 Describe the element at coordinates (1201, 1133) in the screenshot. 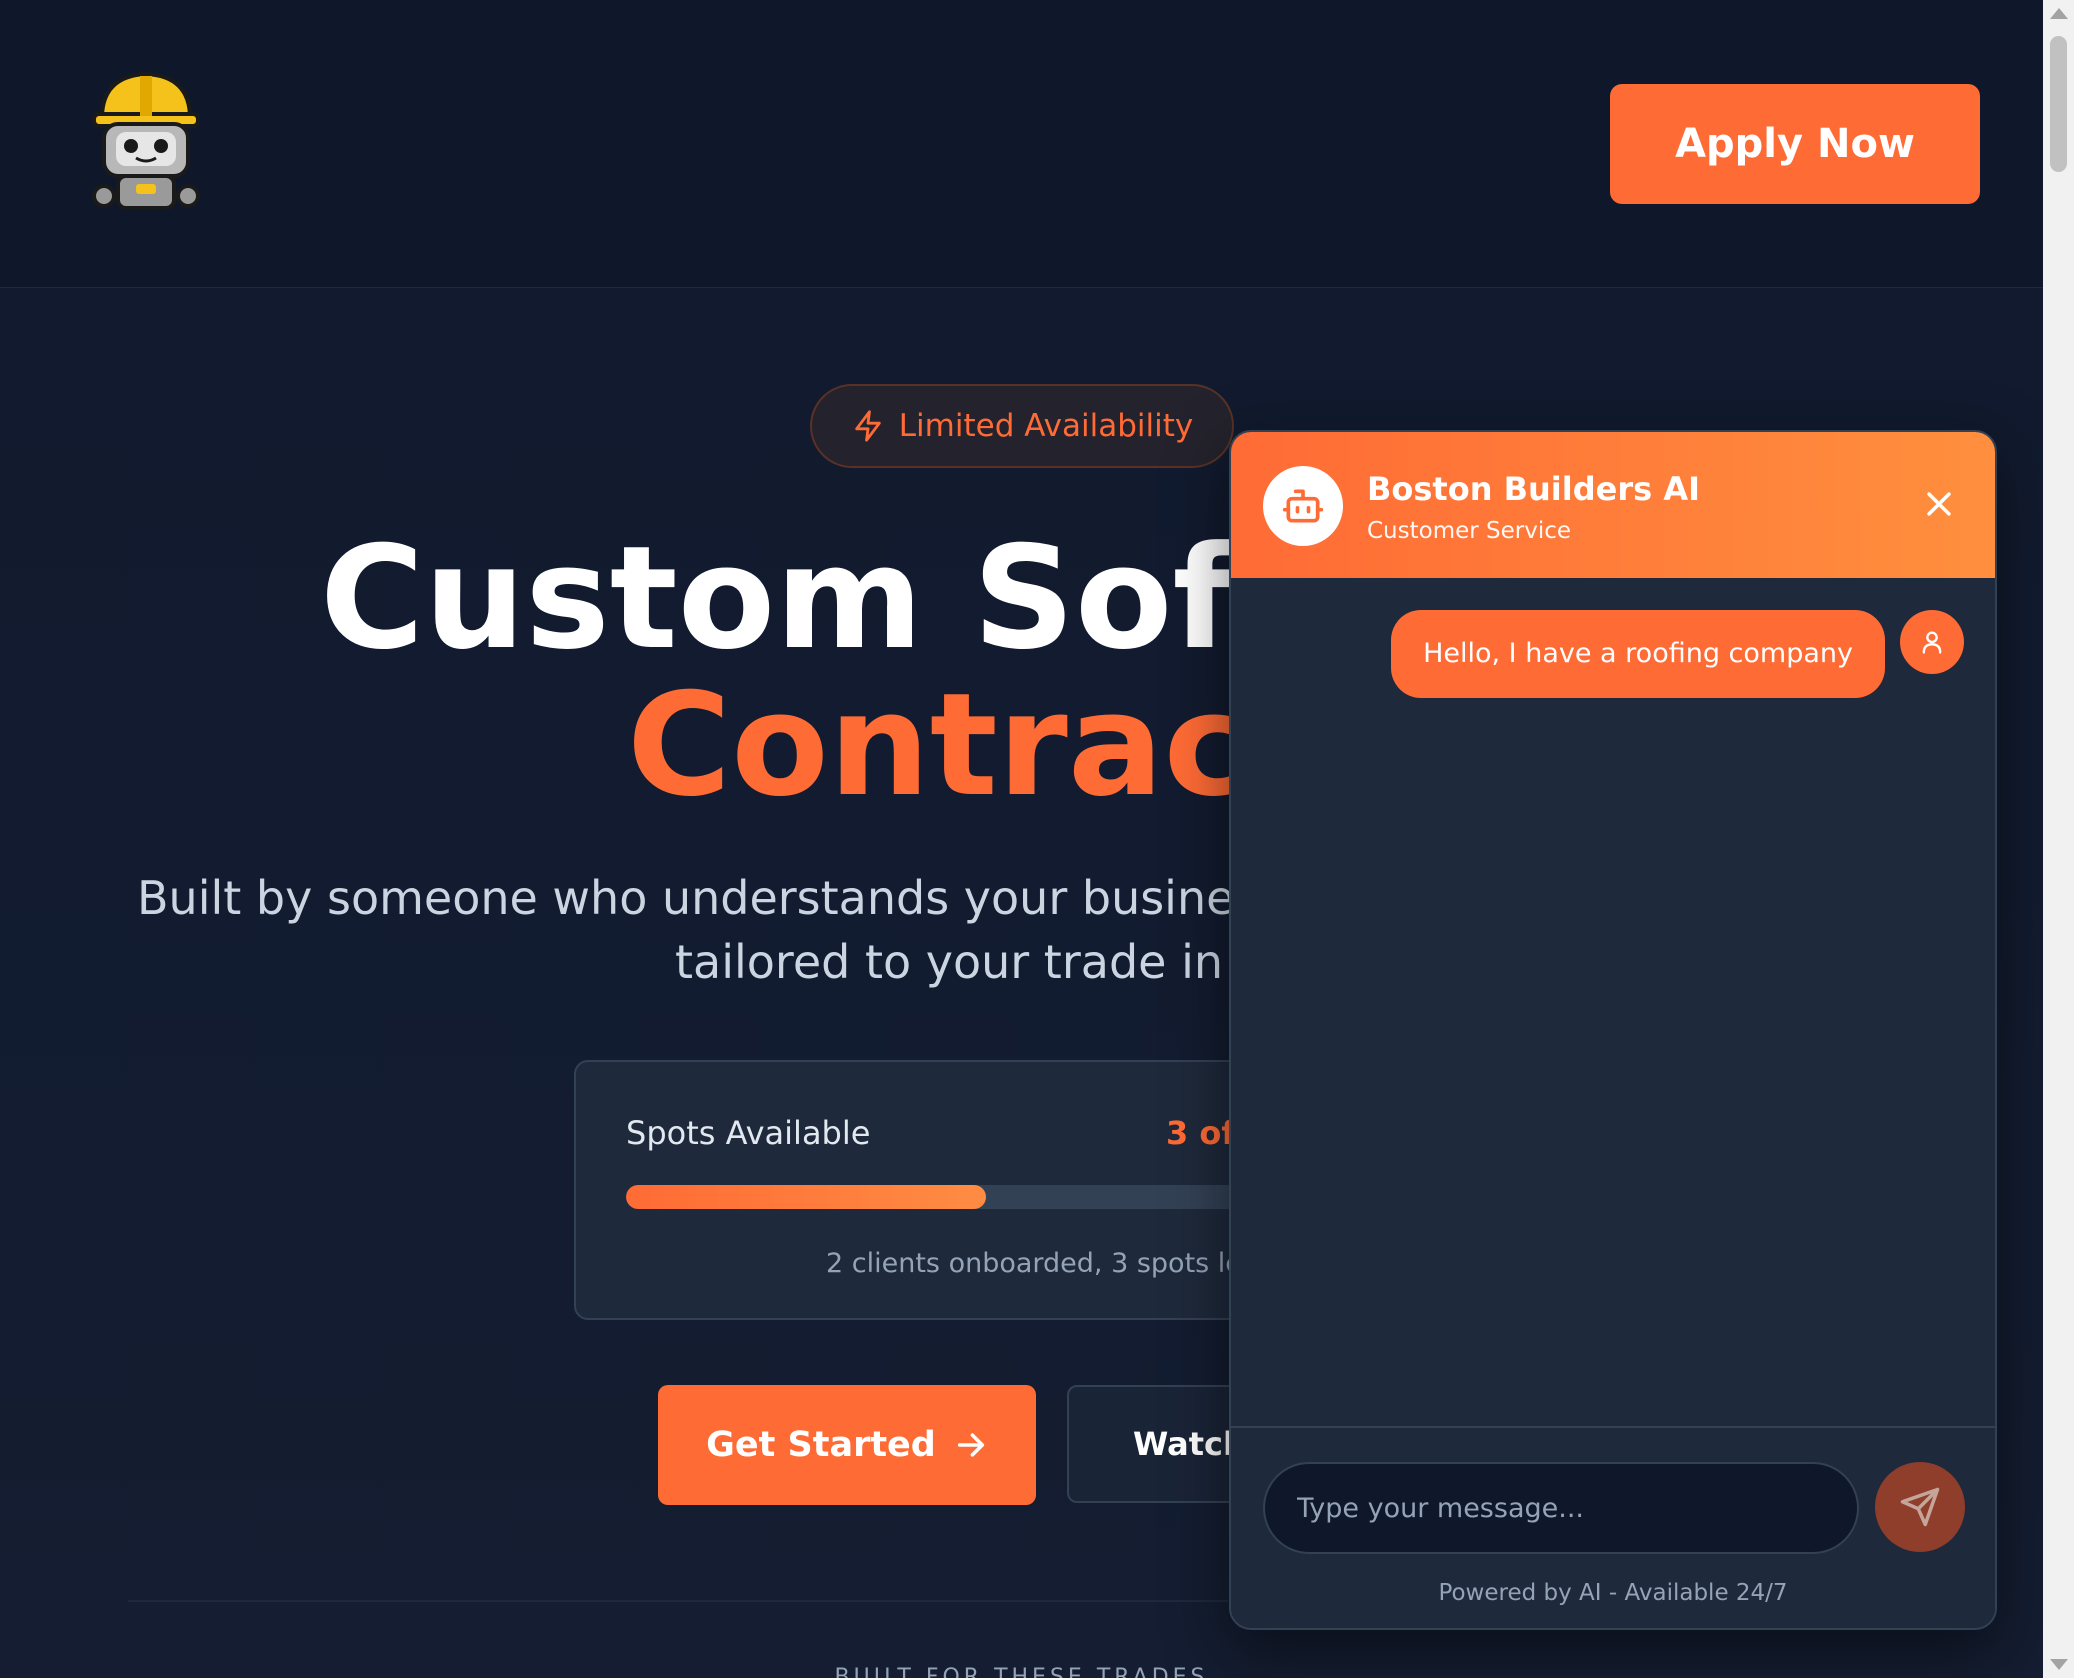

I see `spots-count: 3 of` at that location.